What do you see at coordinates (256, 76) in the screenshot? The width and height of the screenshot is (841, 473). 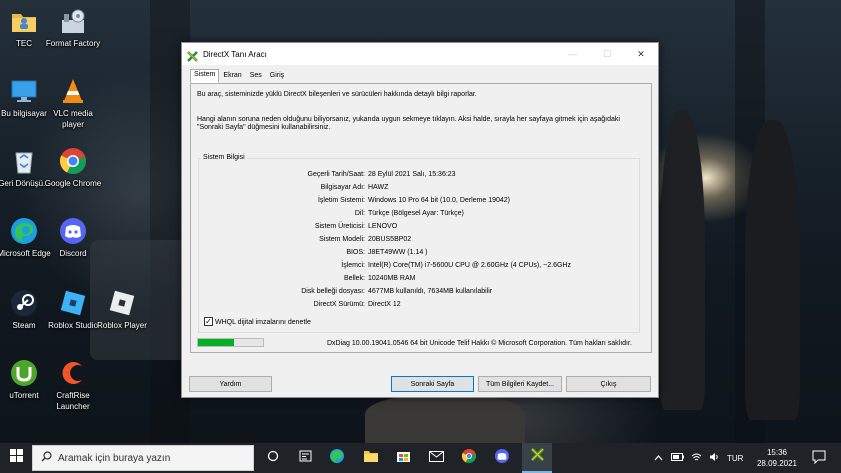 I see `tab-ses: Ses` at bounding box center [256, 76].